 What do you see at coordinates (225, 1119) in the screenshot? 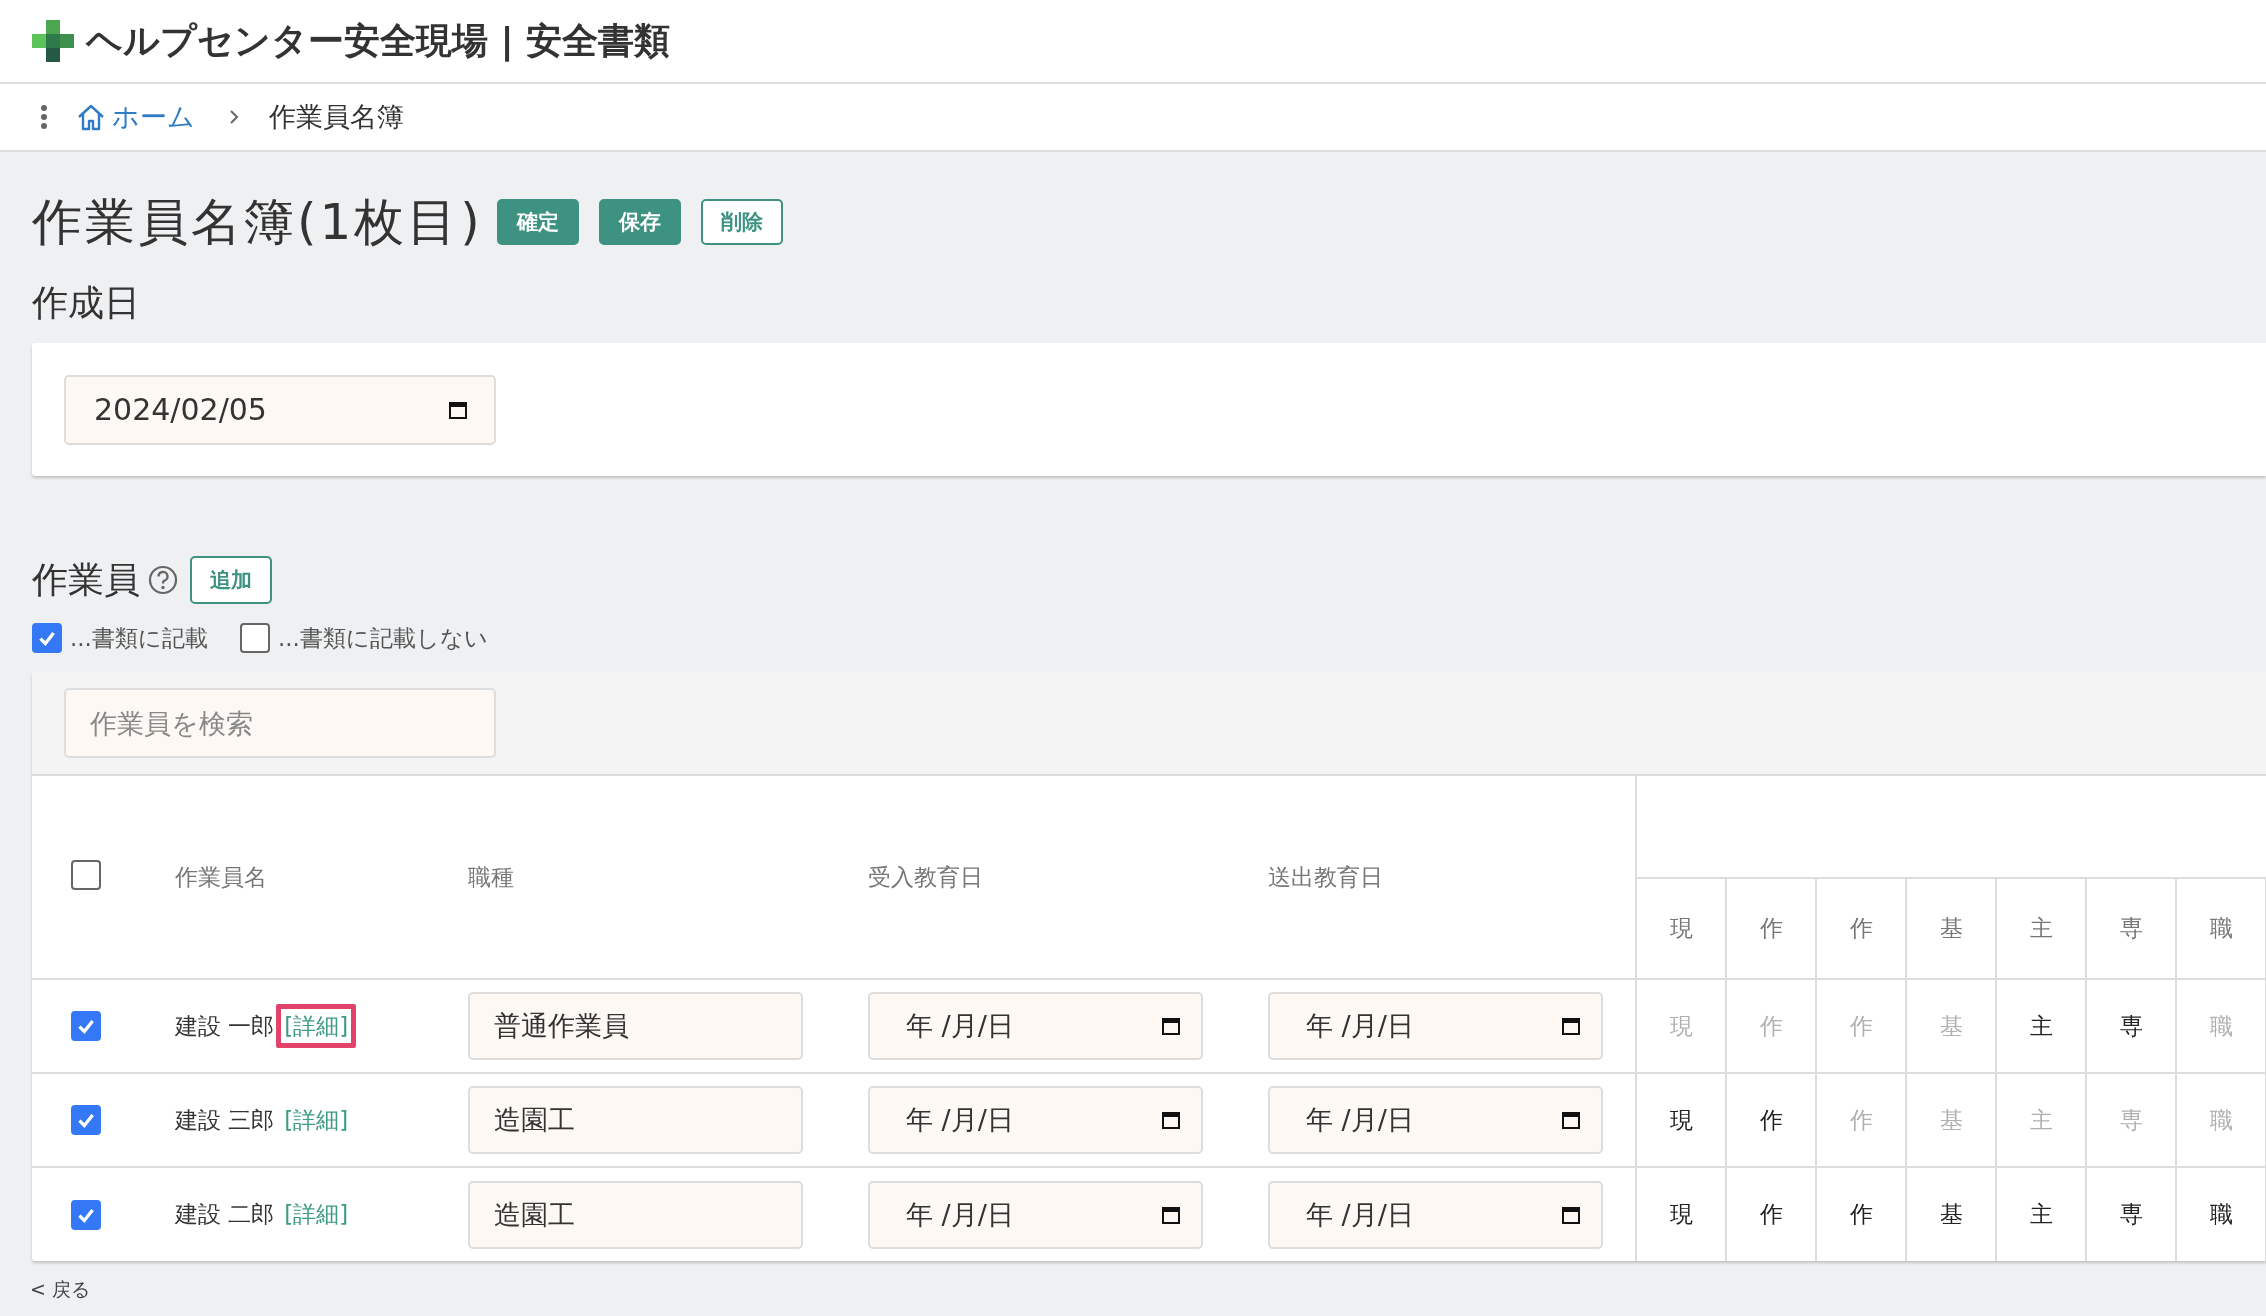
I see `worker-name: 建設 三郎` at bounding box center [225, 1119].